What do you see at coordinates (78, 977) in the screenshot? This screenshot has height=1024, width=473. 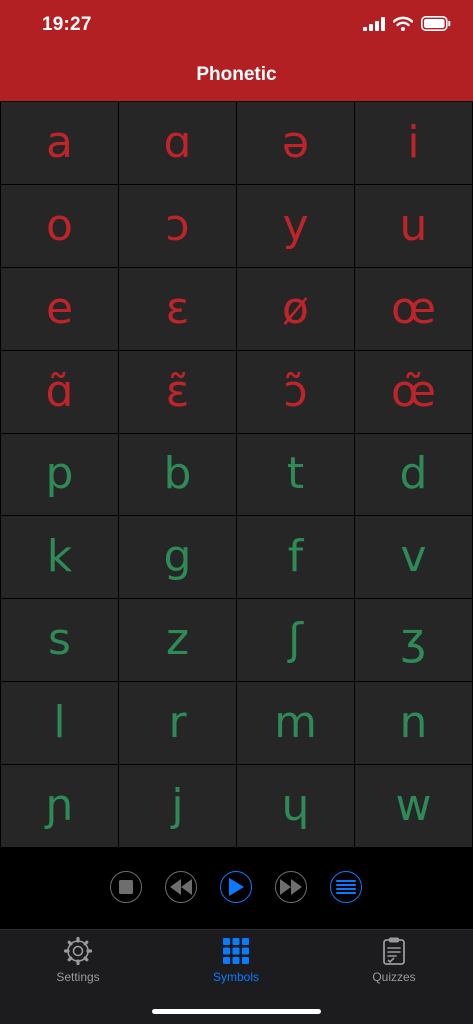 I see `tab-settings-label: Settings` at bounding box center [78, 977].